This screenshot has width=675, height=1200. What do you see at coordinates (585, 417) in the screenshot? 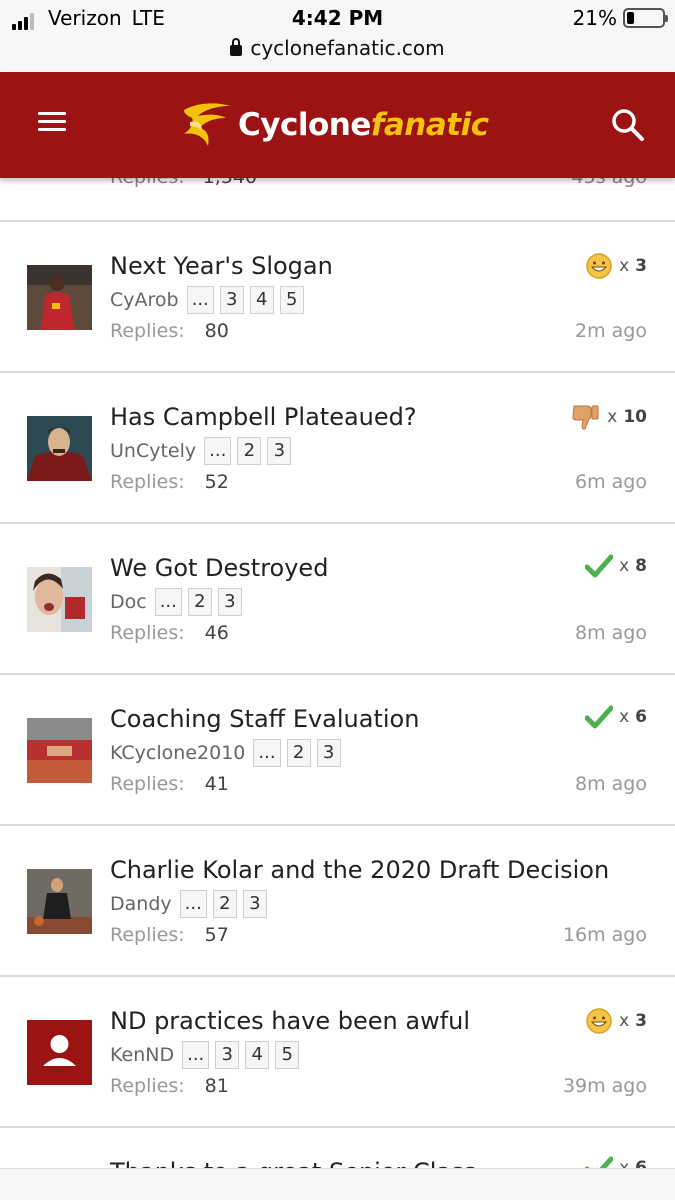
I see `thumbs-down-icon` at bounding box center [585, 417].